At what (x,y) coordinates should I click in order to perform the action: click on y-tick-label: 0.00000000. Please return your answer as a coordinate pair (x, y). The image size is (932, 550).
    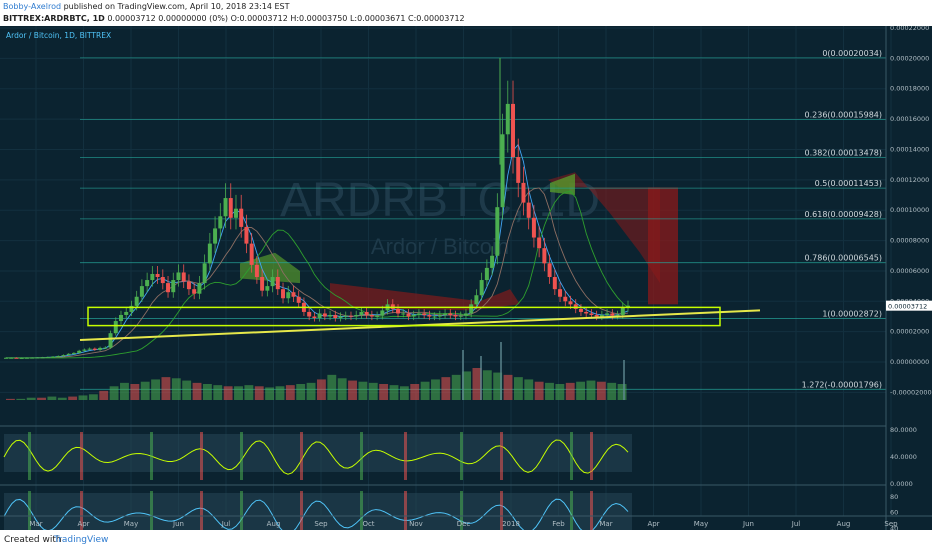
    Looking at the image, I should click on (909, 362).